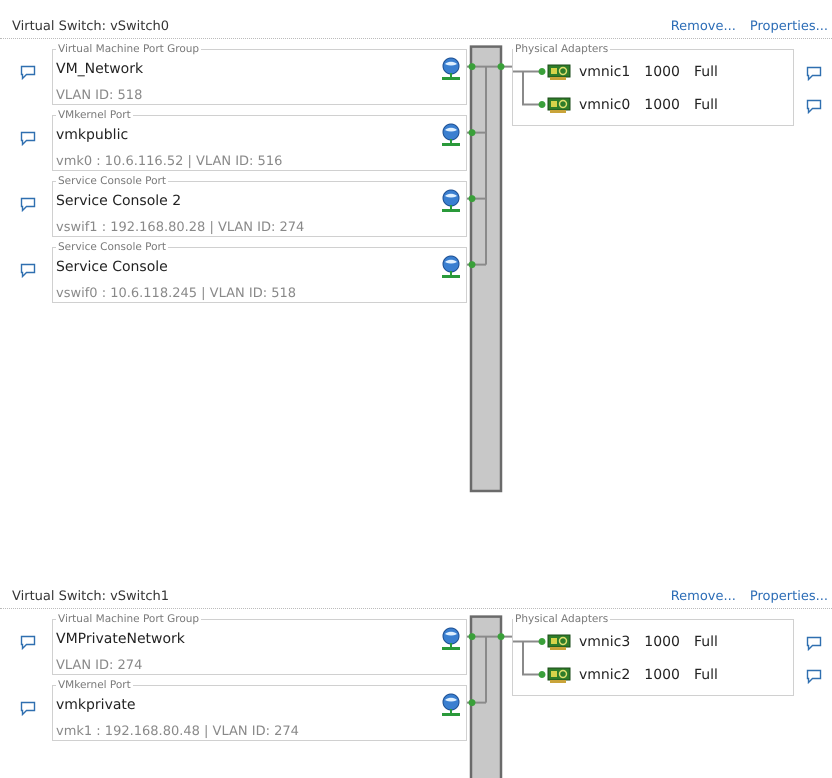 The image size is (832, 778). I want to click on port-details: vmk1 : 192.168.80.48 | VLAN ID: 274, so click(178, 731).